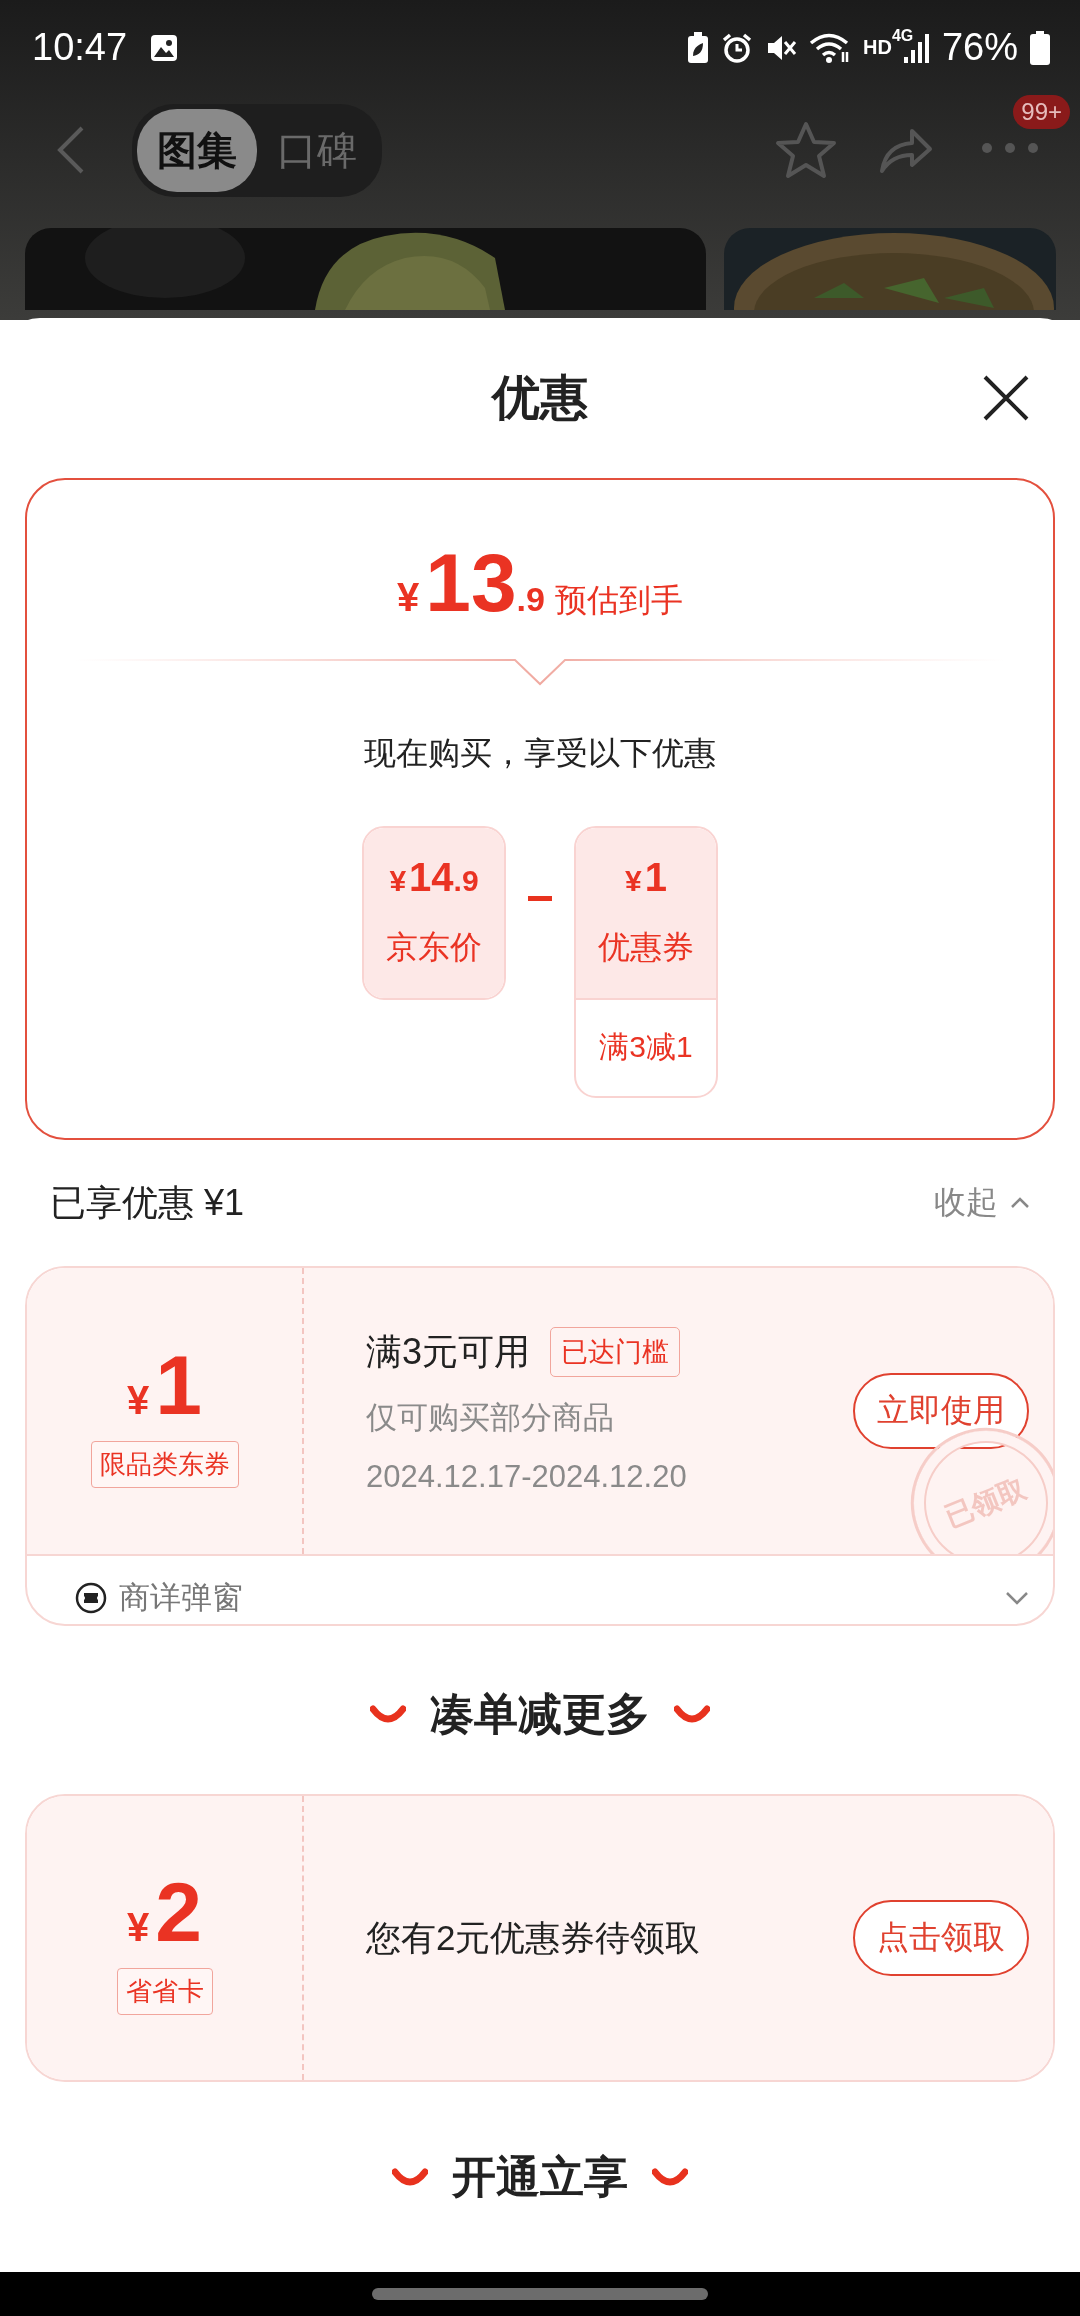 Image resolution: width=1080 pixels, height=2316 pixels. What do you see at coordinates (540, 898) in the screenshot?
I see `minus-icon` at bounding box center [540, 898].